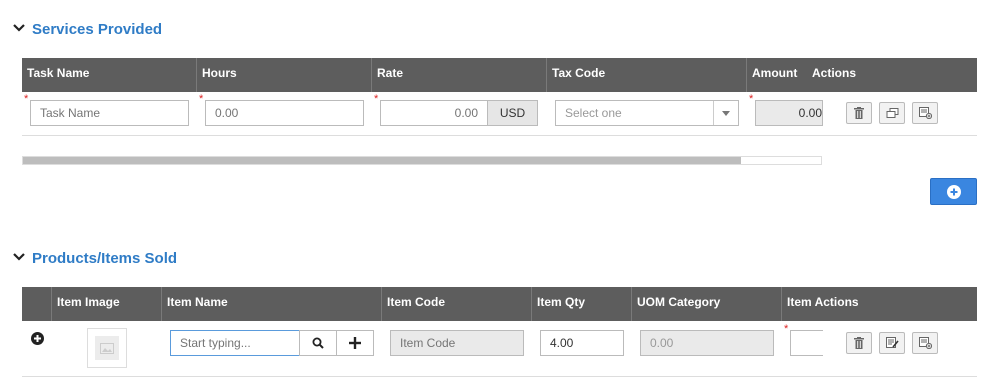  What do you see at coordinates (647, 113) in the screenshot?
I see `tax-code-select: Select one` at bounding box center [647, 113].